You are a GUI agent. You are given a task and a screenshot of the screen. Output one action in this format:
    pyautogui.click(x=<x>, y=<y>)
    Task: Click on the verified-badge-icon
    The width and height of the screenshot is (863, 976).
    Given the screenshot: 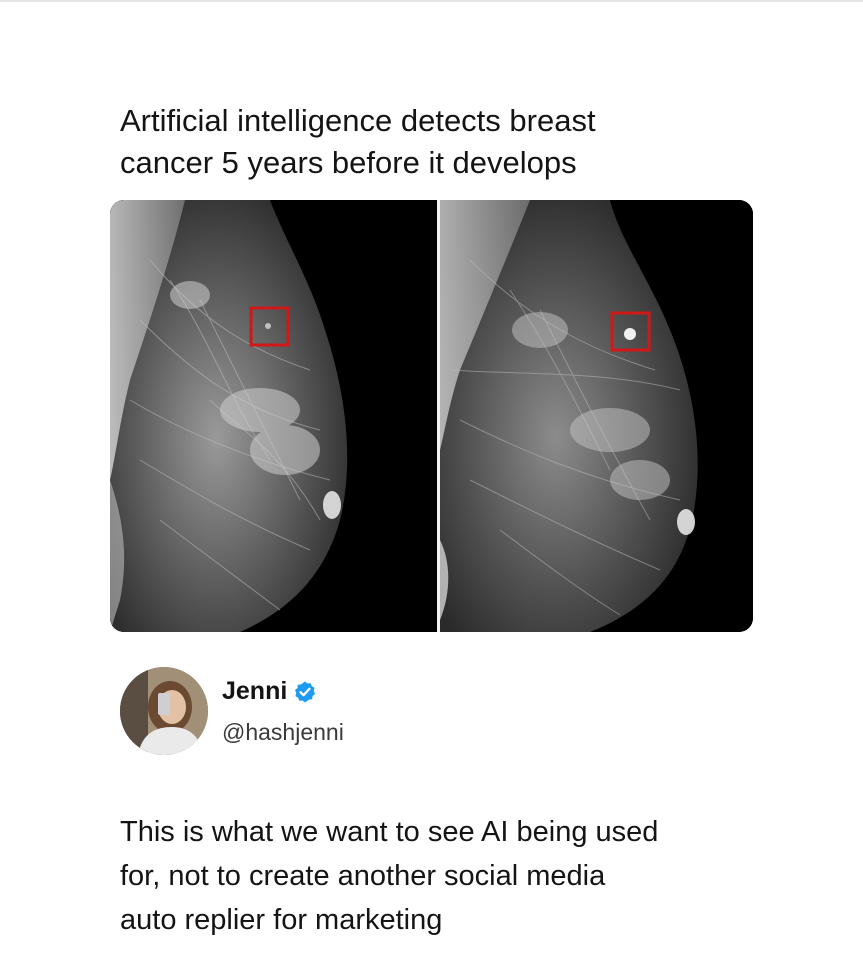 What is the action you would take?
    pyautogui.click(x=305, y=692)
    